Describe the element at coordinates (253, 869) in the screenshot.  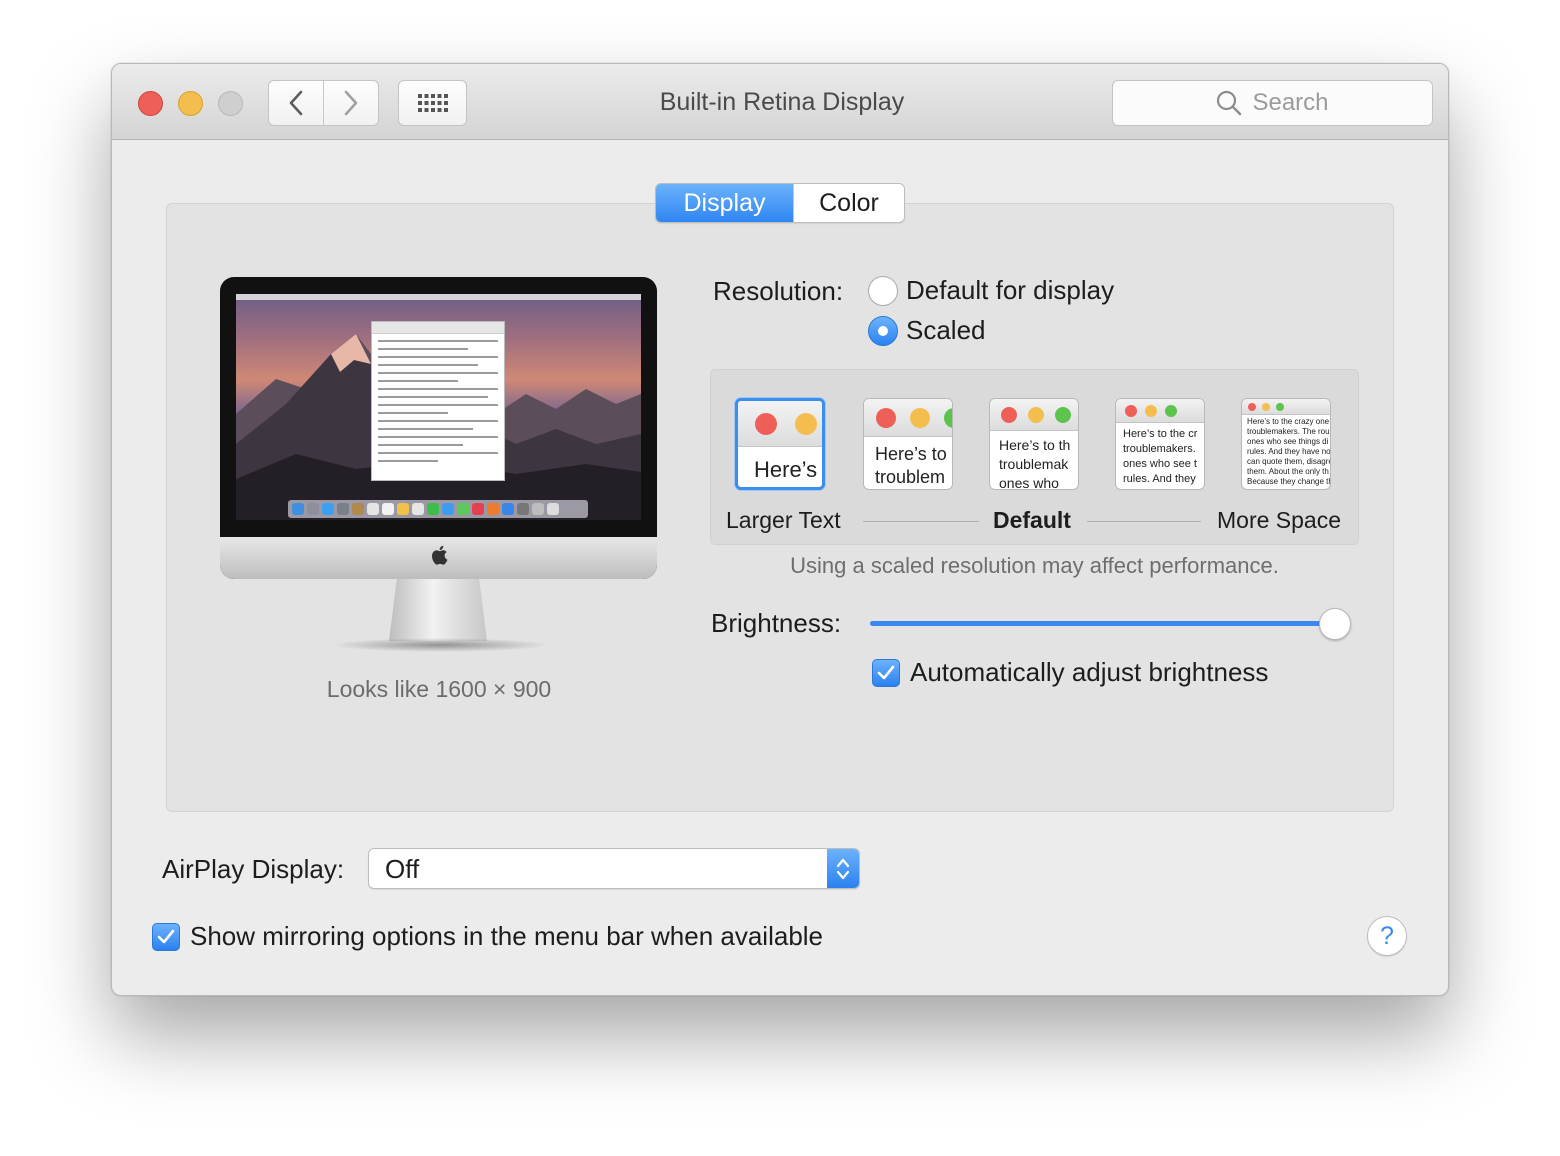
I see `airplay-label: AirPlay Display:` at that location.